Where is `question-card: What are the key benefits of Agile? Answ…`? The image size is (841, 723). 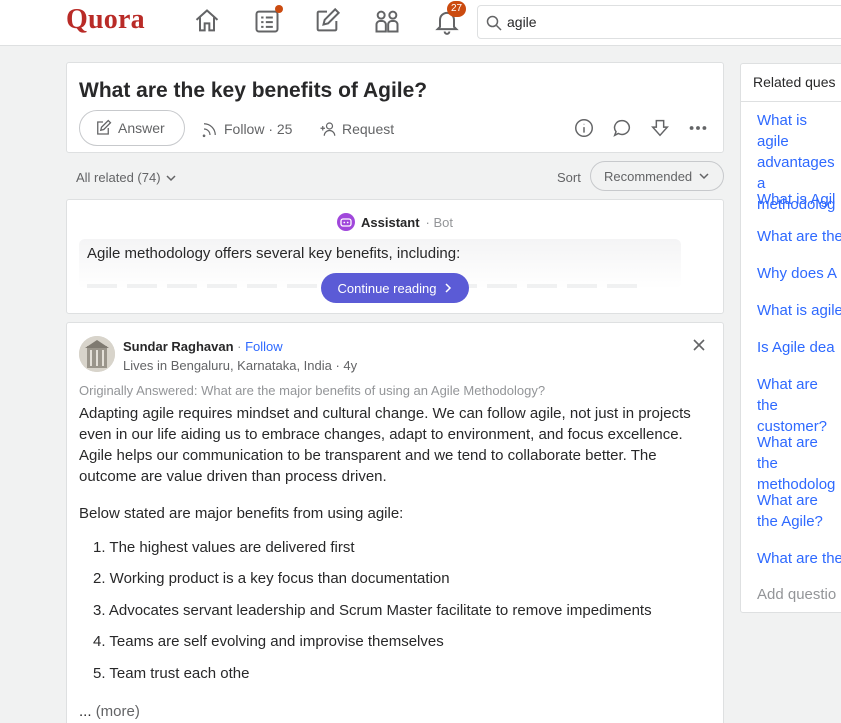 question-card: What are the key benefits of Agile? Answ… is located at coordinates (395, 107).